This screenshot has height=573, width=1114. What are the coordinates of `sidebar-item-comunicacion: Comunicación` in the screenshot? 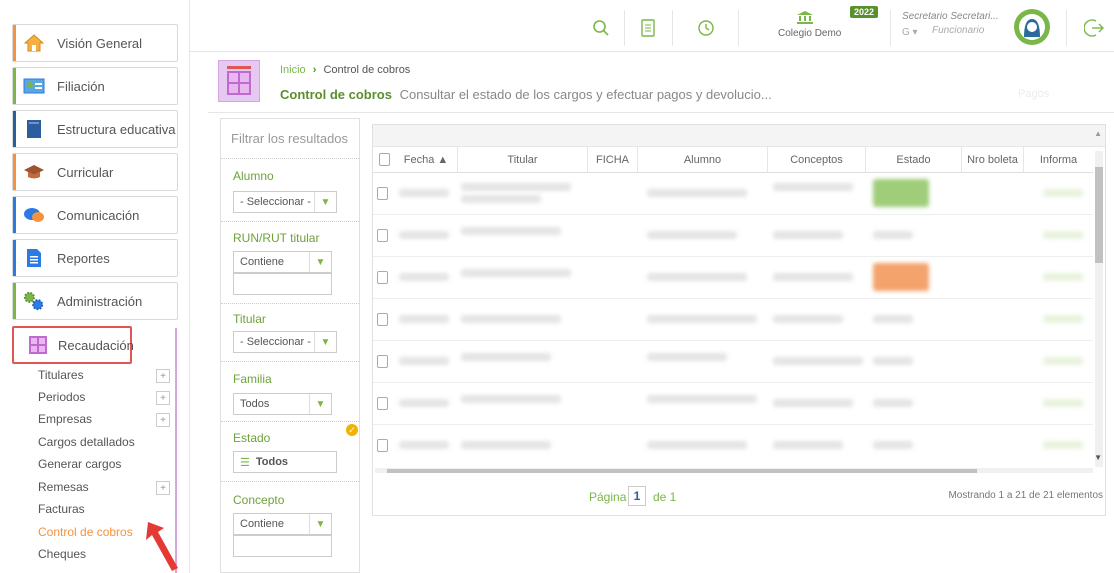 It's located at (95, 215).